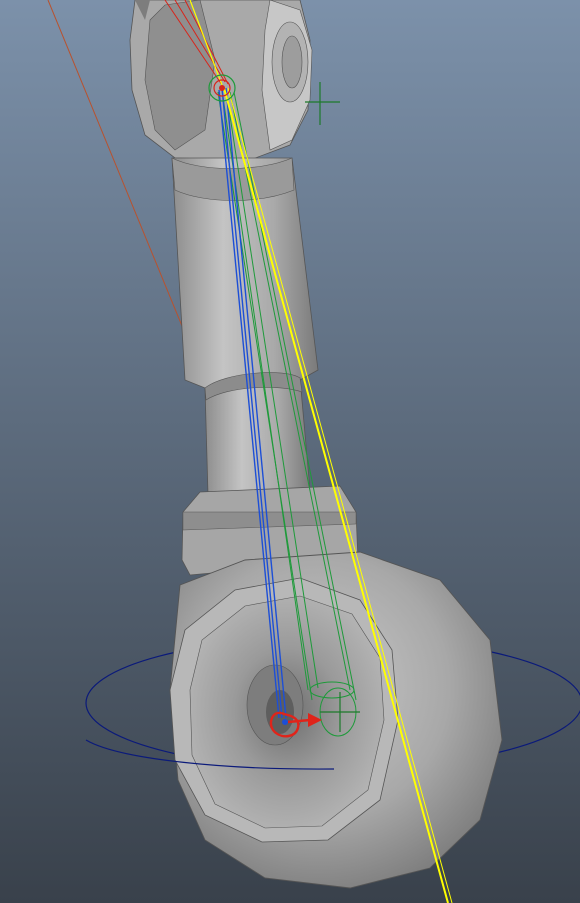 This screenshot has height=903, width=580. I want to click on lower-shaft-mesh, so click(257, 440).